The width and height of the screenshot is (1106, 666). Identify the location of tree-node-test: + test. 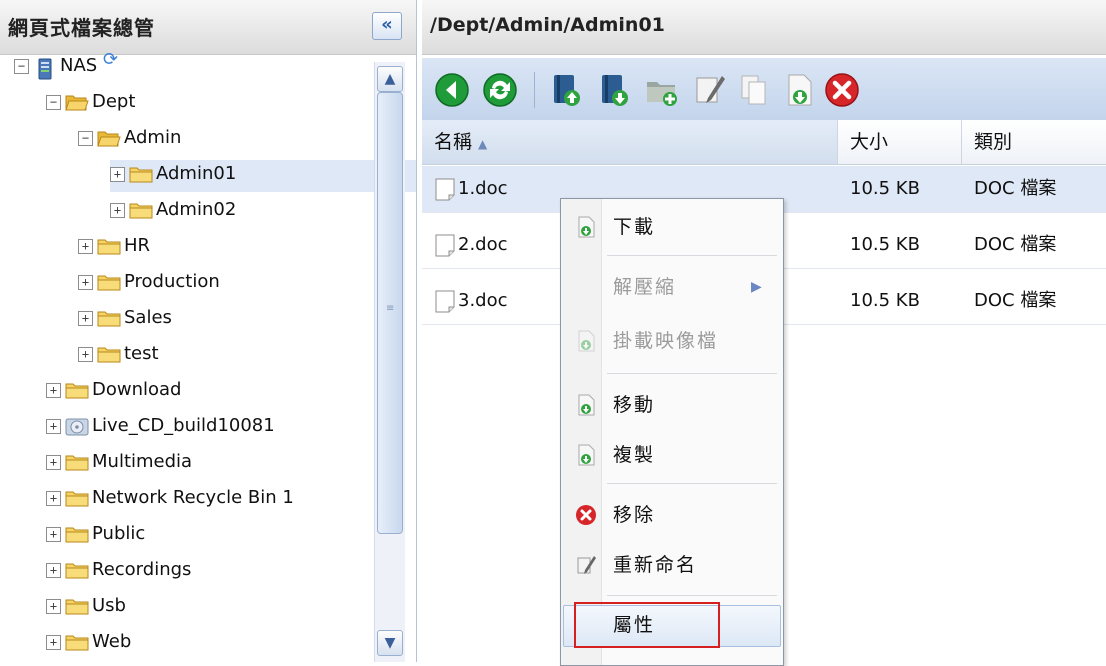
(118, 354).